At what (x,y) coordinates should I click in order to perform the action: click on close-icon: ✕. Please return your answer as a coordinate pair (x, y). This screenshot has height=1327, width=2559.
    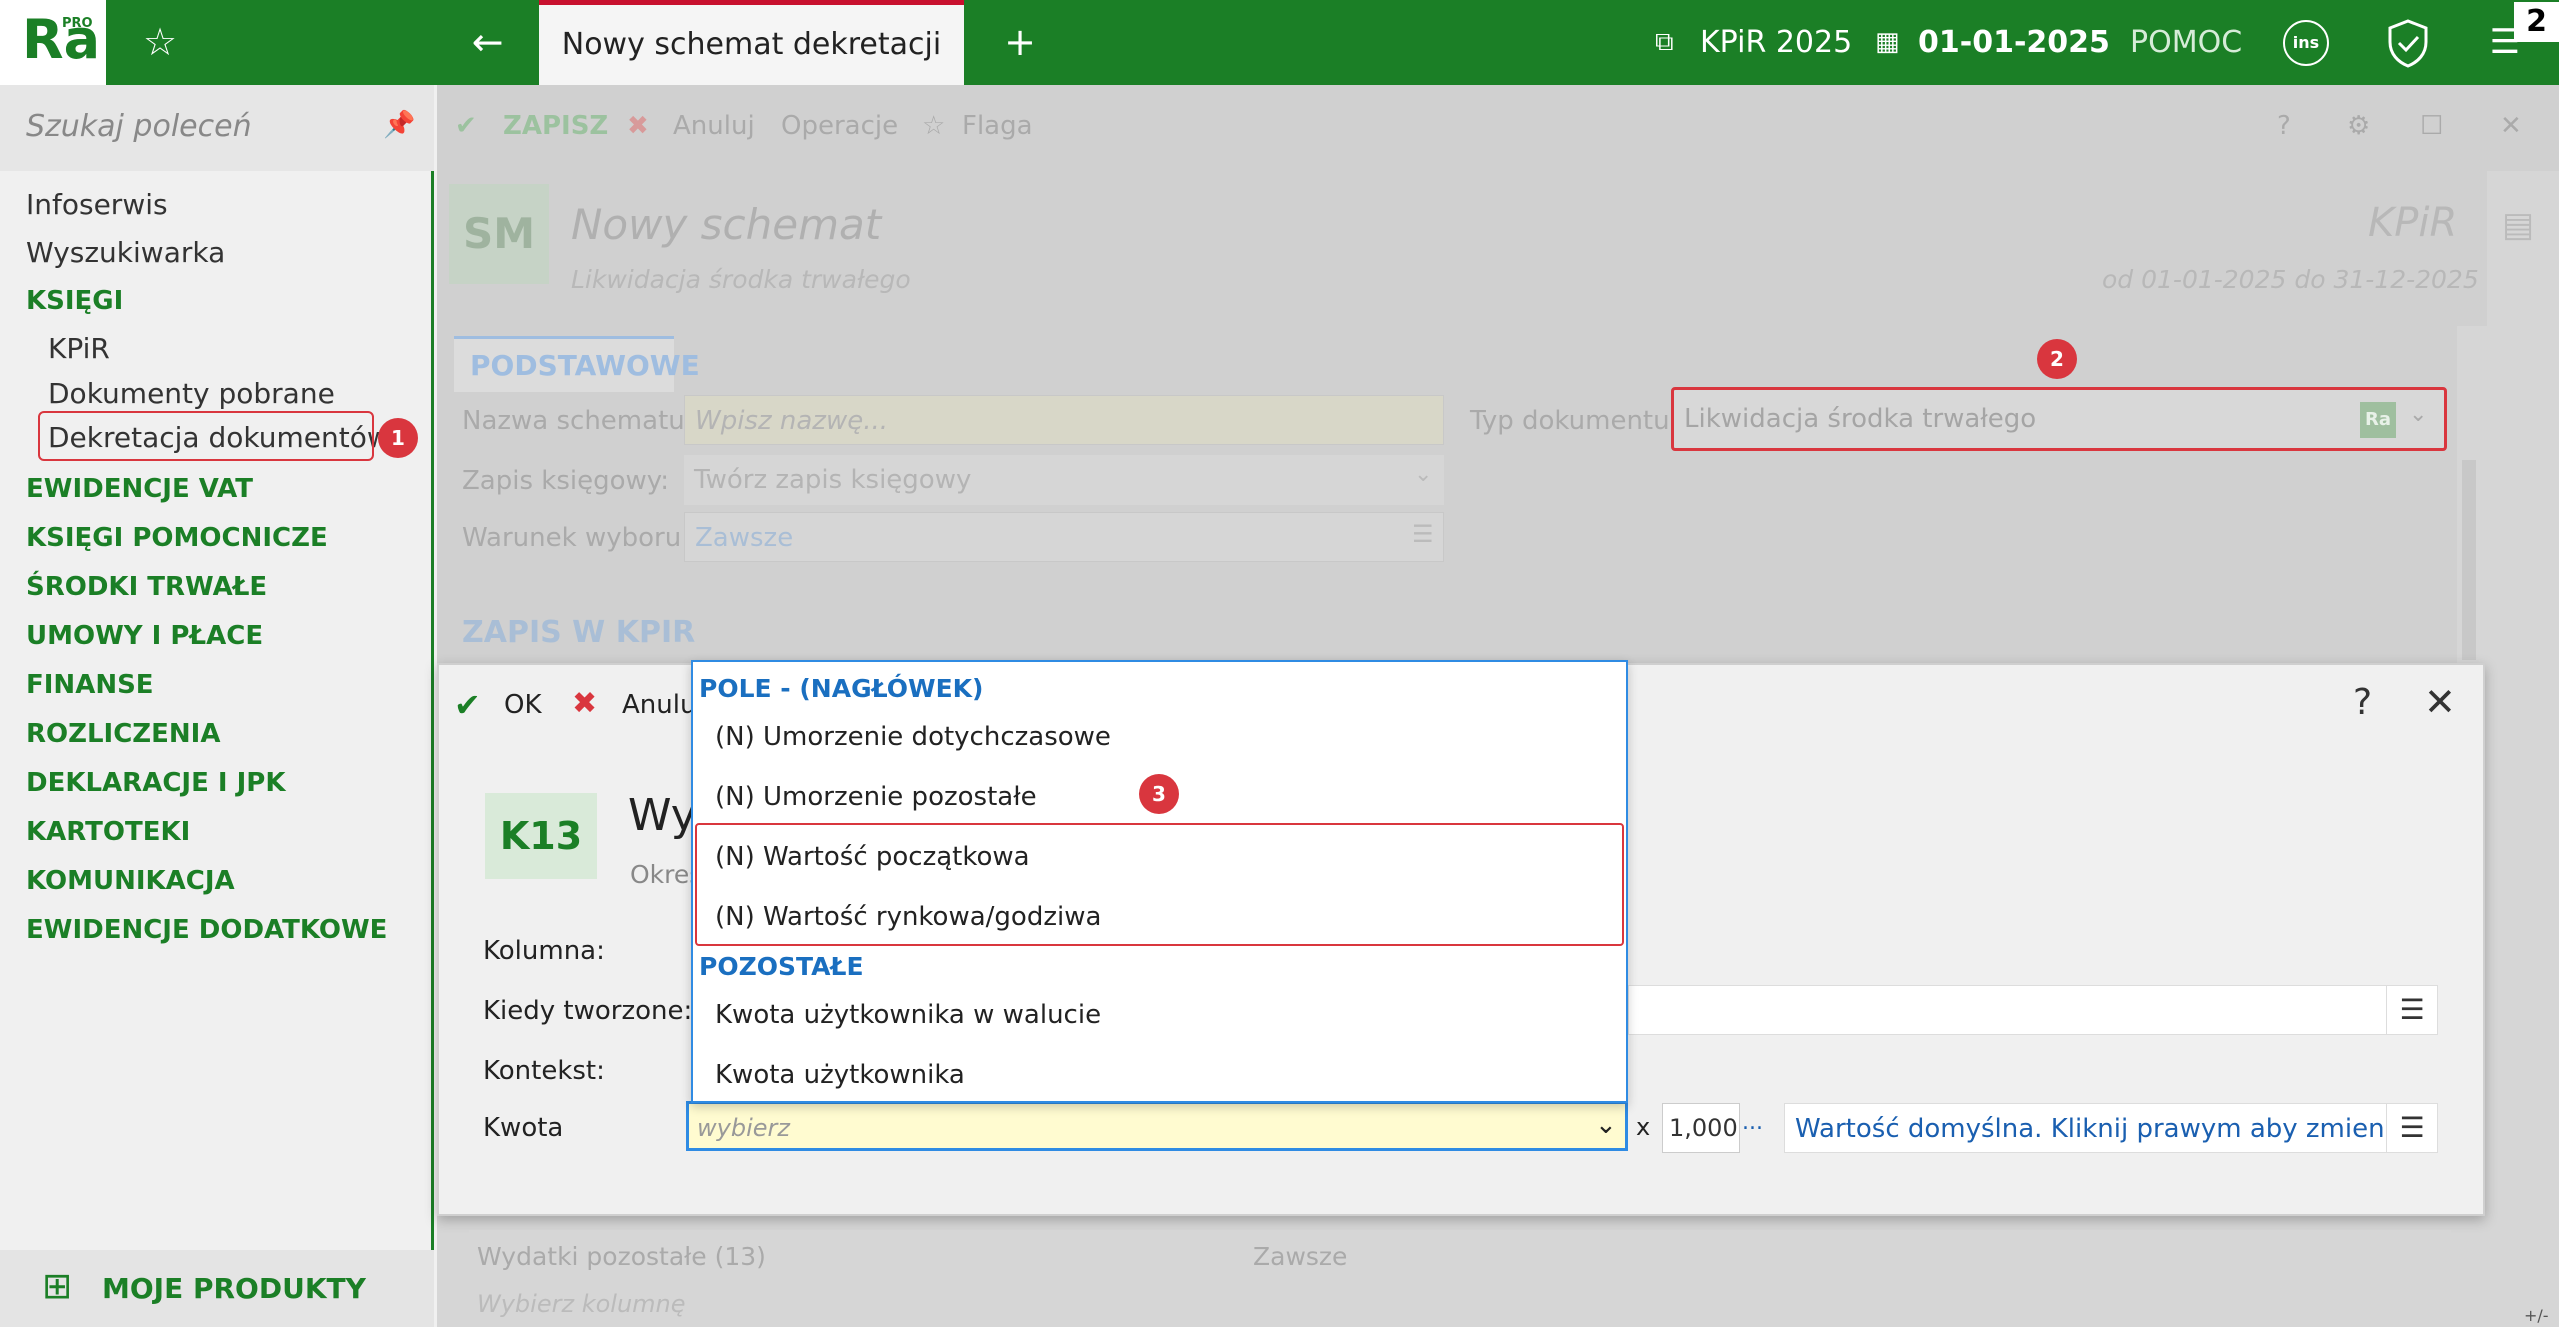
    Looking at the image, I should click on (2511, 126).